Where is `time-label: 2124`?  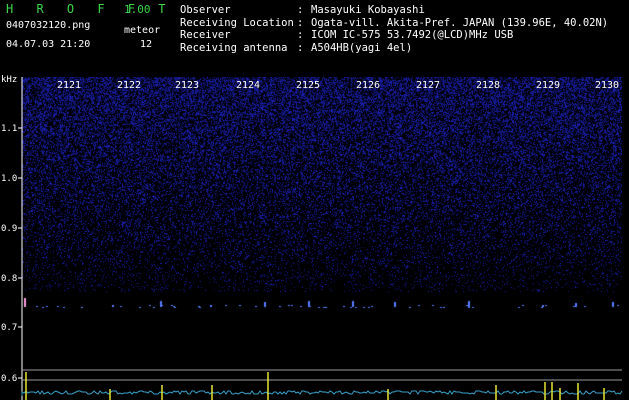 time-label: 2124 is located at coordinates (248, 85).